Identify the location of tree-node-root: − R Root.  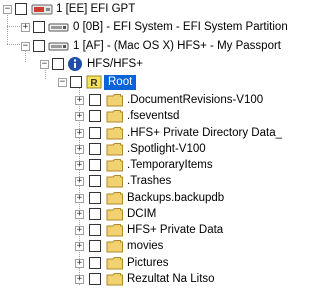
(136, 82).